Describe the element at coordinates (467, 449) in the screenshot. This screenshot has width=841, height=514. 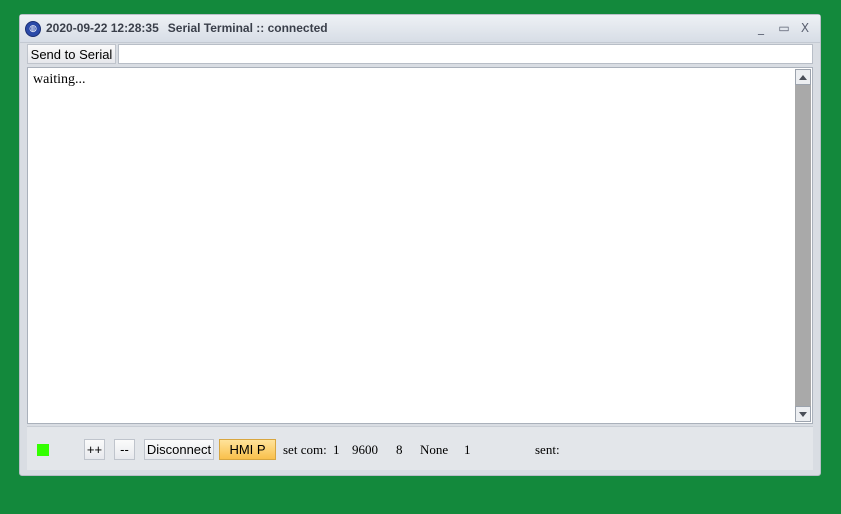
I see `stop-bits-value: 1` at that location.